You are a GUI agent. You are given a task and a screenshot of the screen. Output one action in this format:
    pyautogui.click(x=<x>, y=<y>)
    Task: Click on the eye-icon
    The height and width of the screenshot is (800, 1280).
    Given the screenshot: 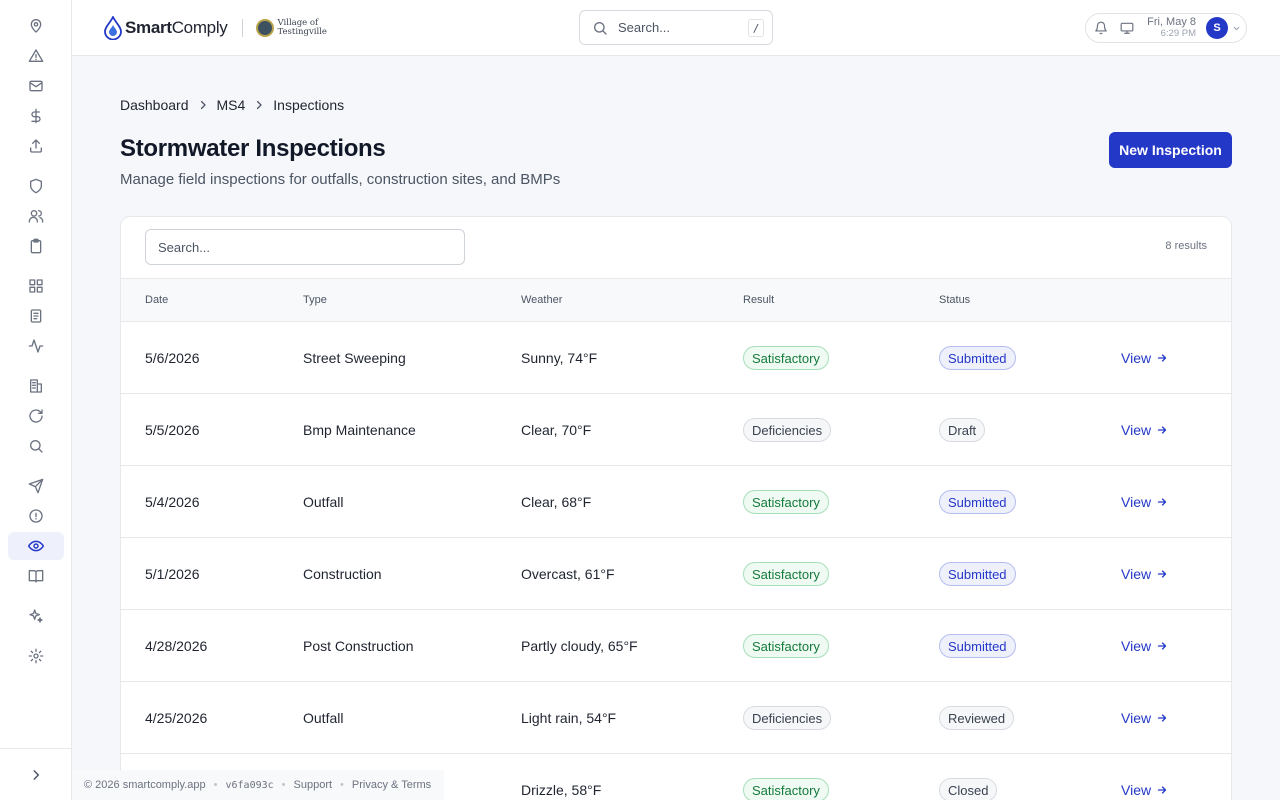 What is the action you would take?
    pyautogui.click(x=36, y=546)
    